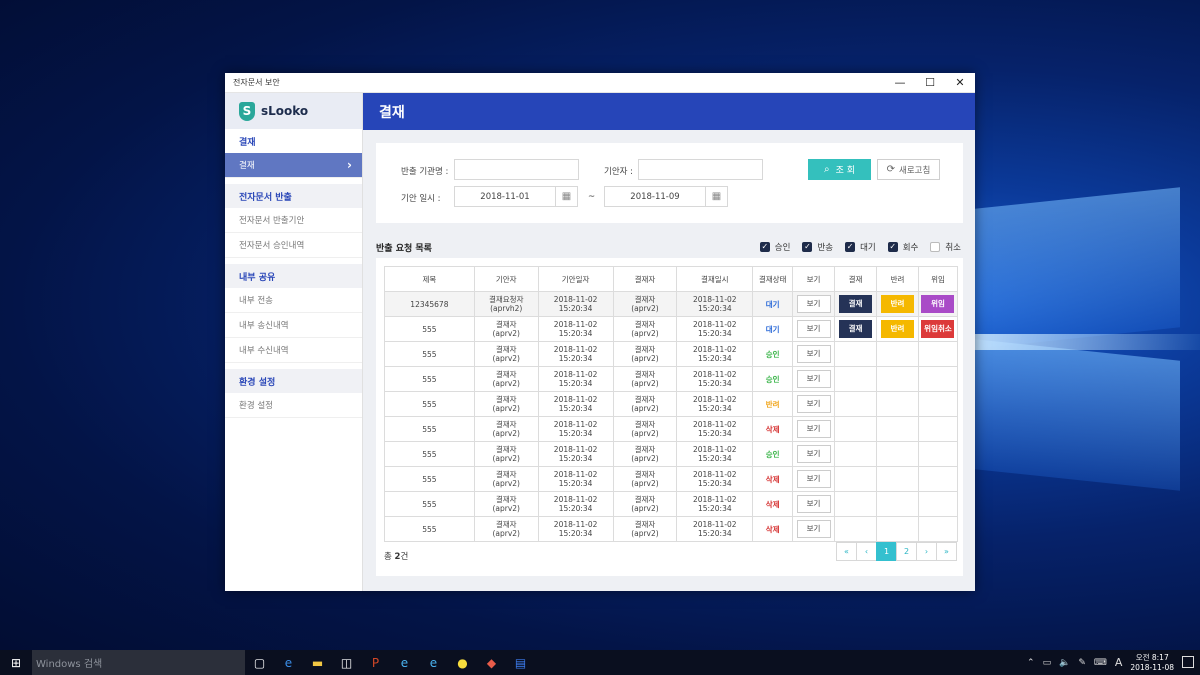  What do you see at coordinates (491, 662) in the screenshot?
I see `paint-icon: ◆` at bounding box center [491, 662].